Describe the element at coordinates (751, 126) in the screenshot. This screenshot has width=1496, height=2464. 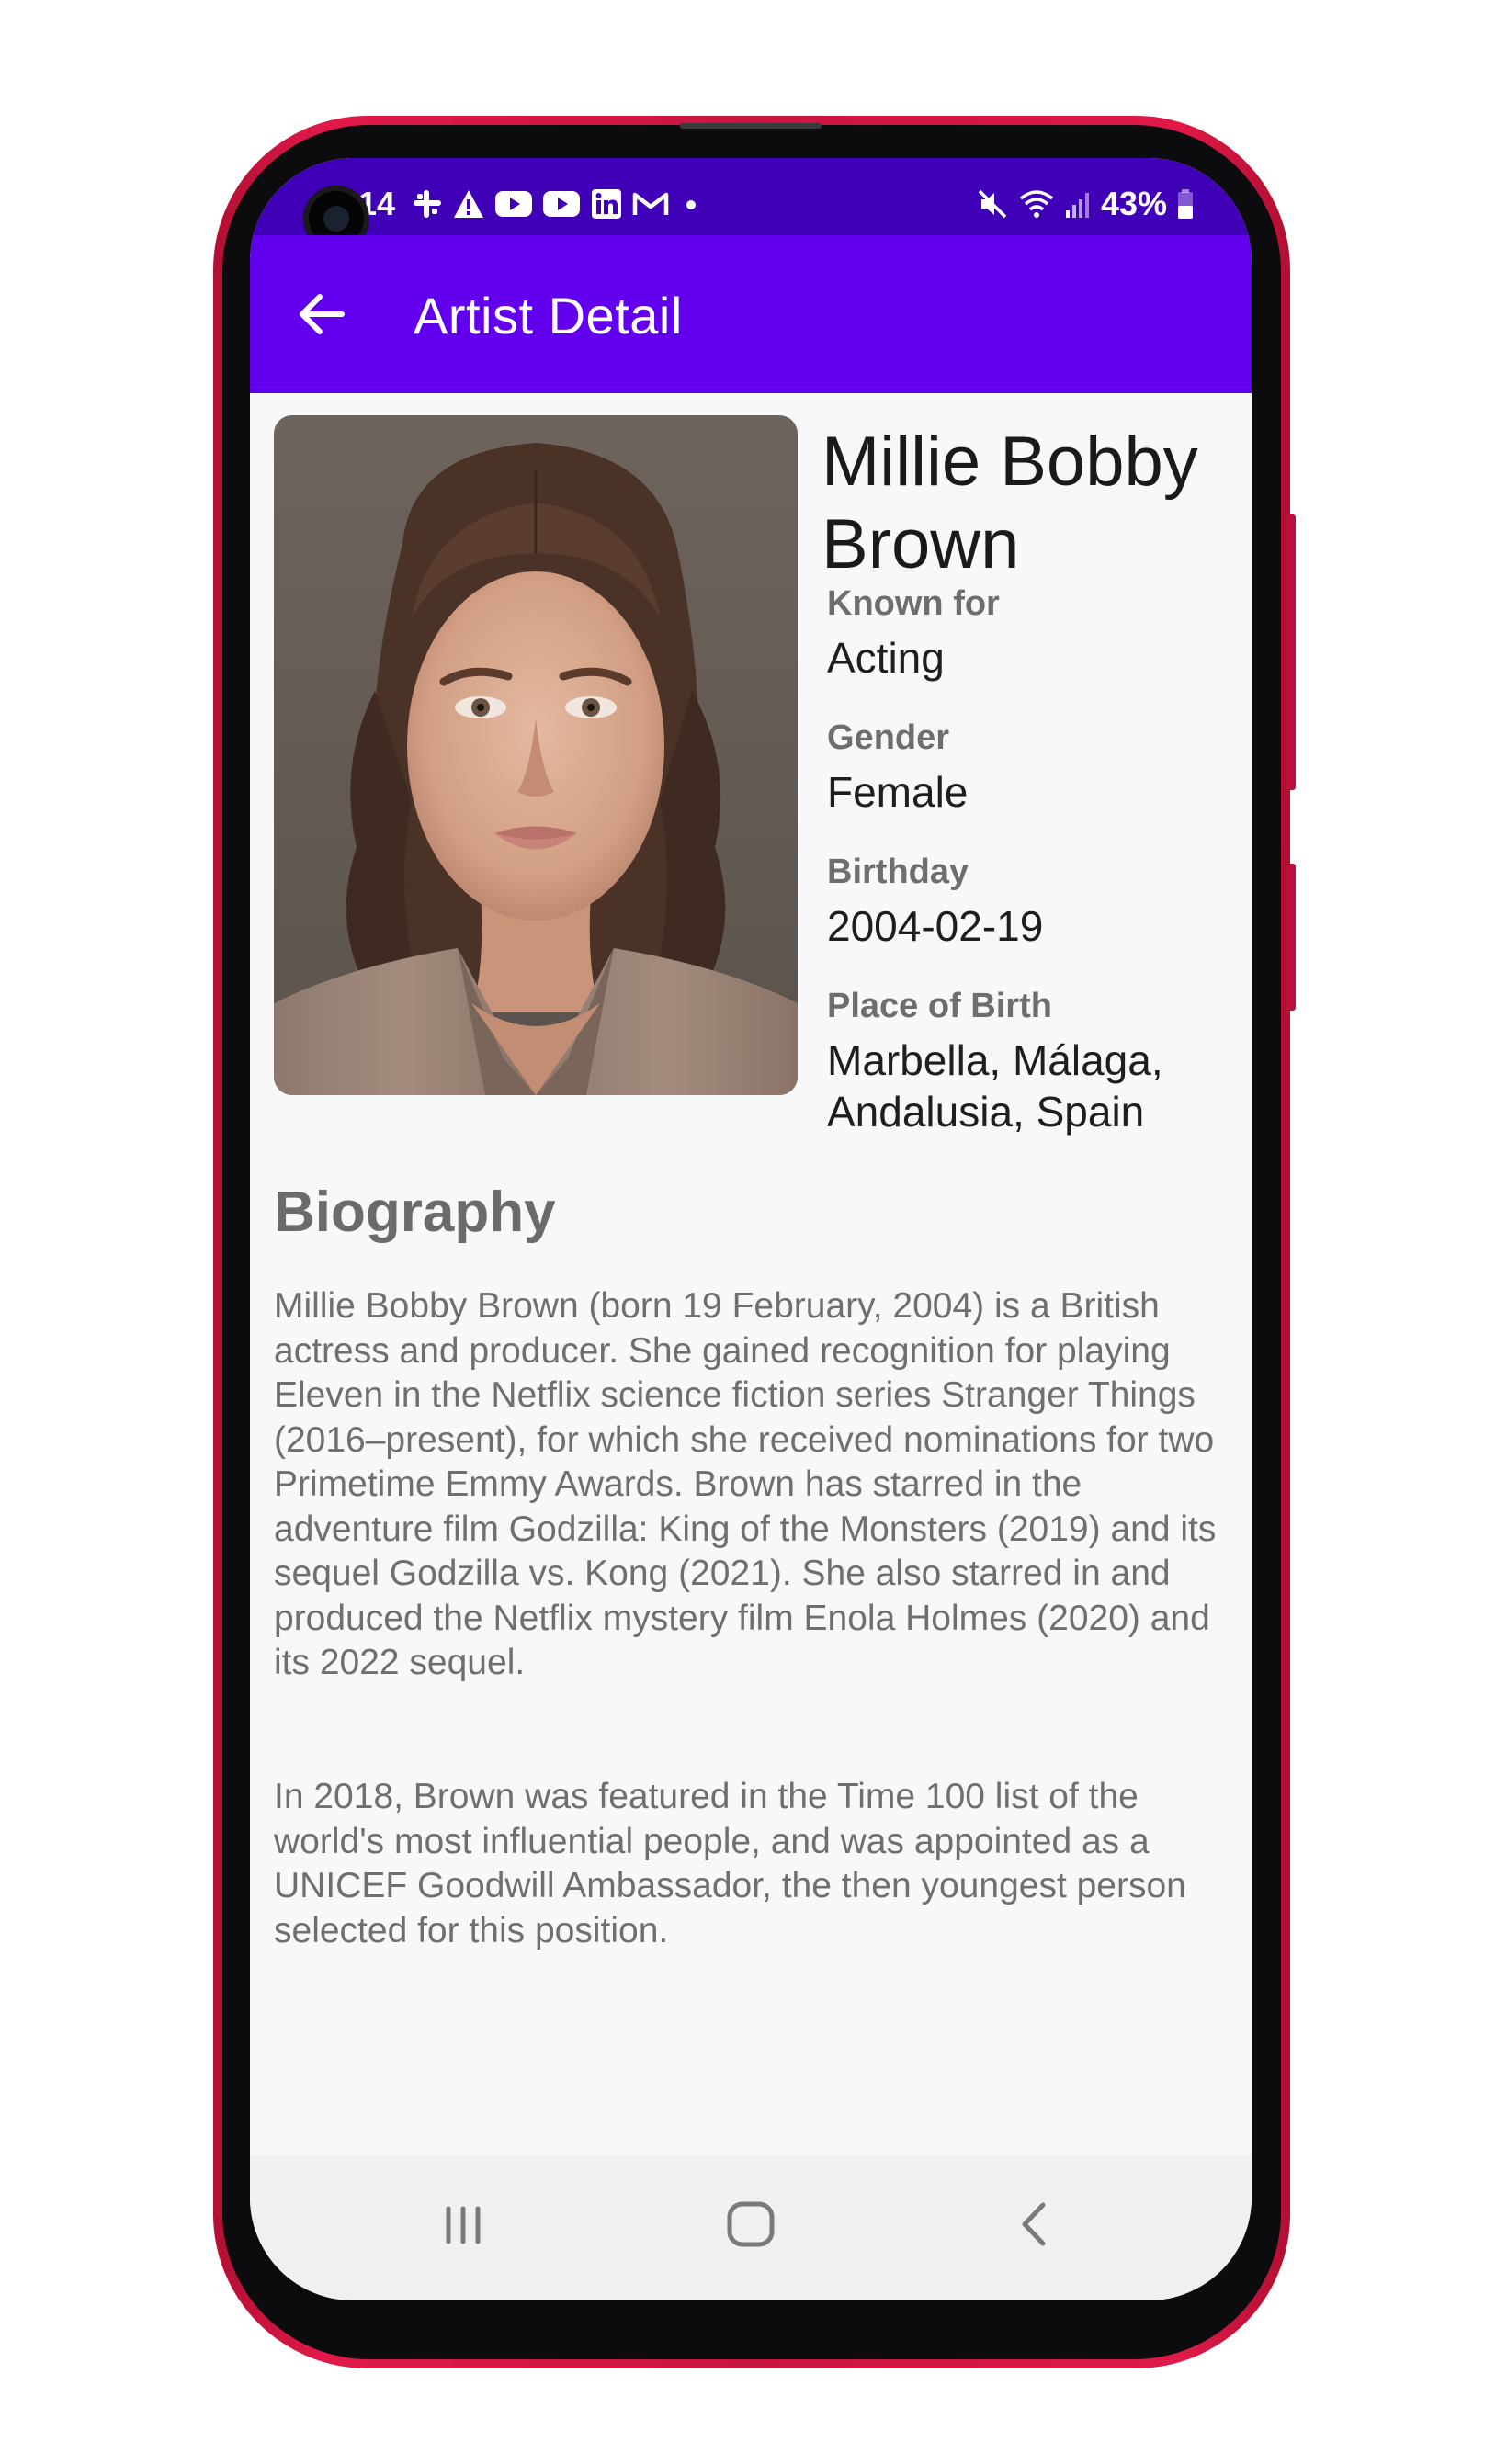
I see `earpiece` at that location.